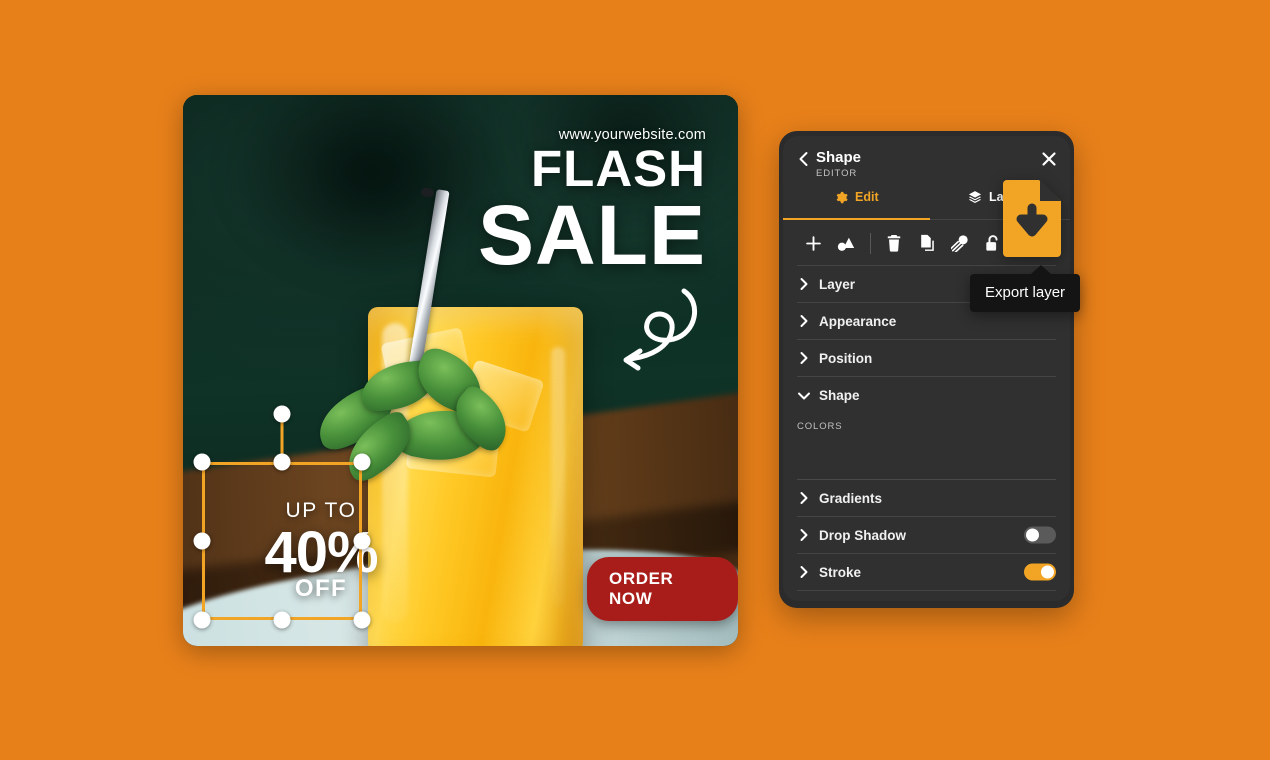 The height and width of the screenshot is (760, 1270). What do you see at coordinates (202, 541) in the screenshot?
I see `resize-handle-middle-left` at bounding box center [202, 541].